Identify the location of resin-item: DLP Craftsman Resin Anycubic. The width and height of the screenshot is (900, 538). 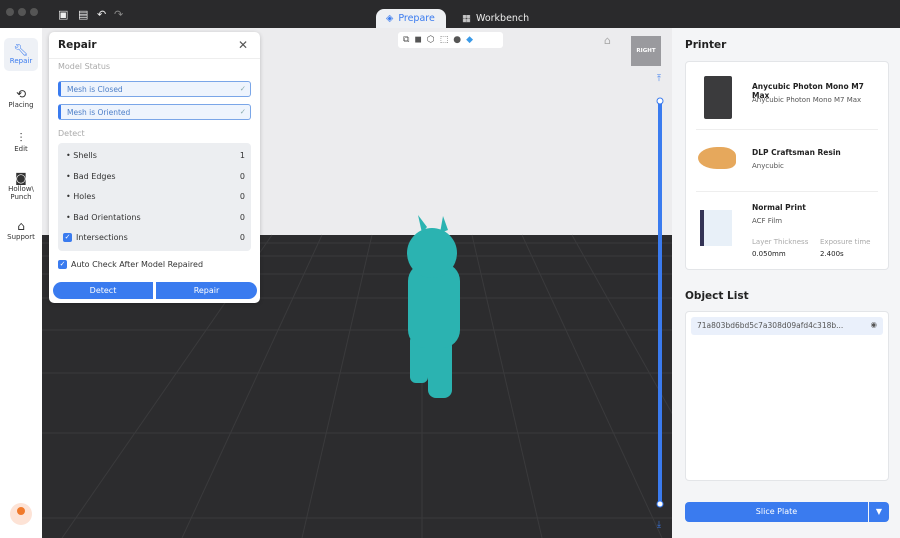
(787, 162).